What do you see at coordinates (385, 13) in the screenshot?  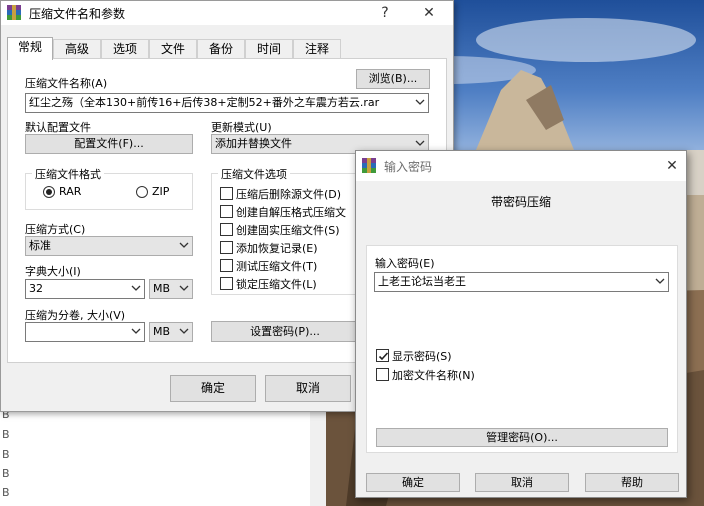 I see `help-icon: ?` at bounding box center [385, 13].